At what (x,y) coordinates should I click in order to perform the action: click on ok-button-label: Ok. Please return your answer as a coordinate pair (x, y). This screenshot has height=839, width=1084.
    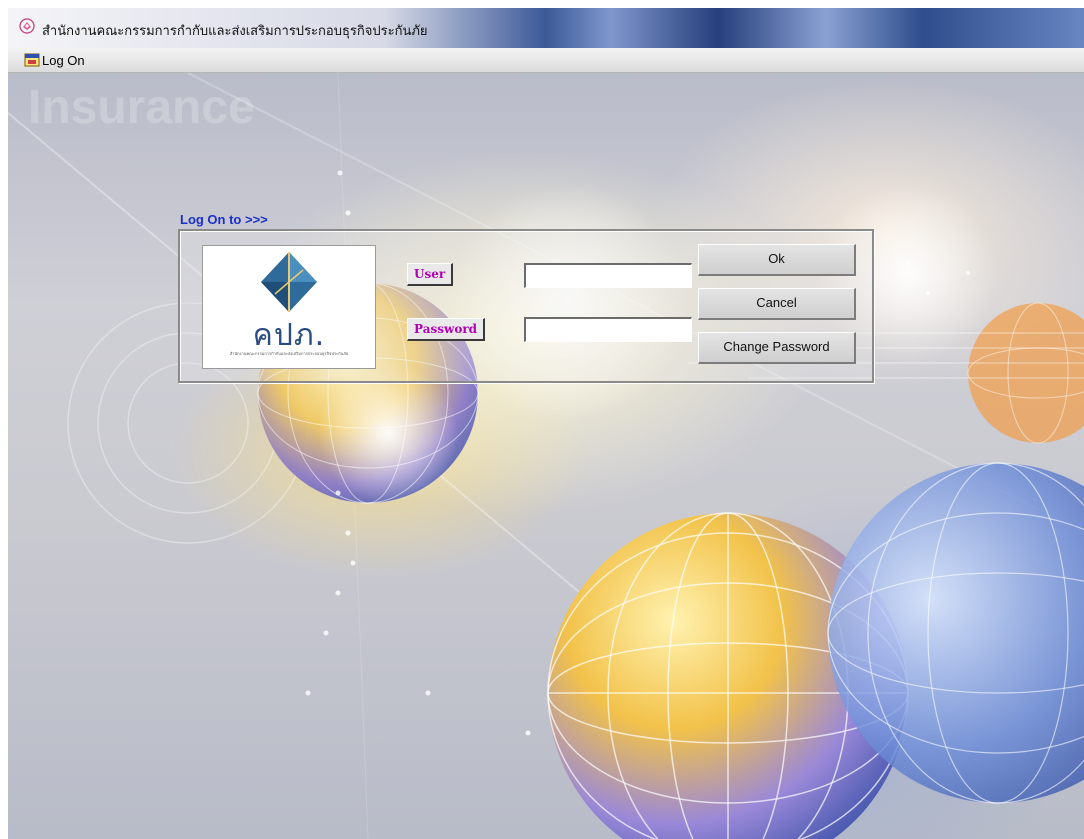
    Looking at the image, I should click on (776, 258).